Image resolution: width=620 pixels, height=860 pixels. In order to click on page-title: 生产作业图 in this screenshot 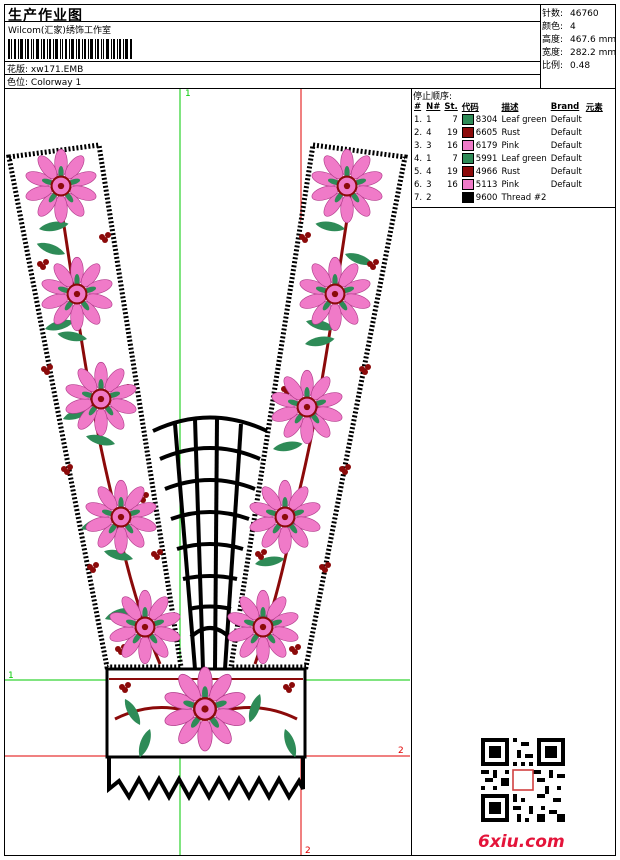, I will do `click(45, 16)`.